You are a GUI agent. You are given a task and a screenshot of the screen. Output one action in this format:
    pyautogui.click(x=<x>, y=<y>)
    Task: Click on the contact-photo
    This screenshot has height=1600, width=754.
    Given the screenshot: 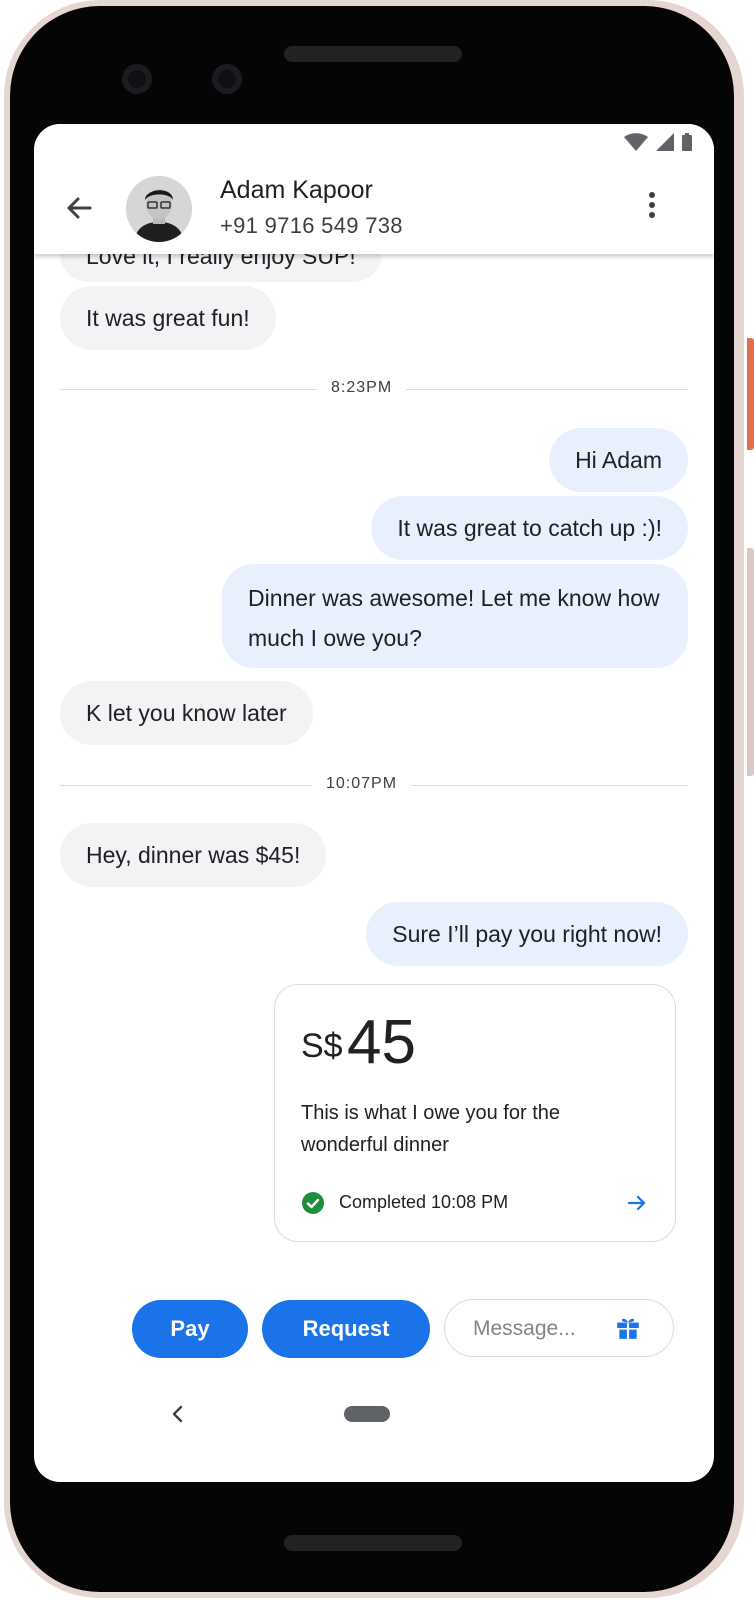 What is the action you would take?
    pyautogui.click(x=159, y=209)
    